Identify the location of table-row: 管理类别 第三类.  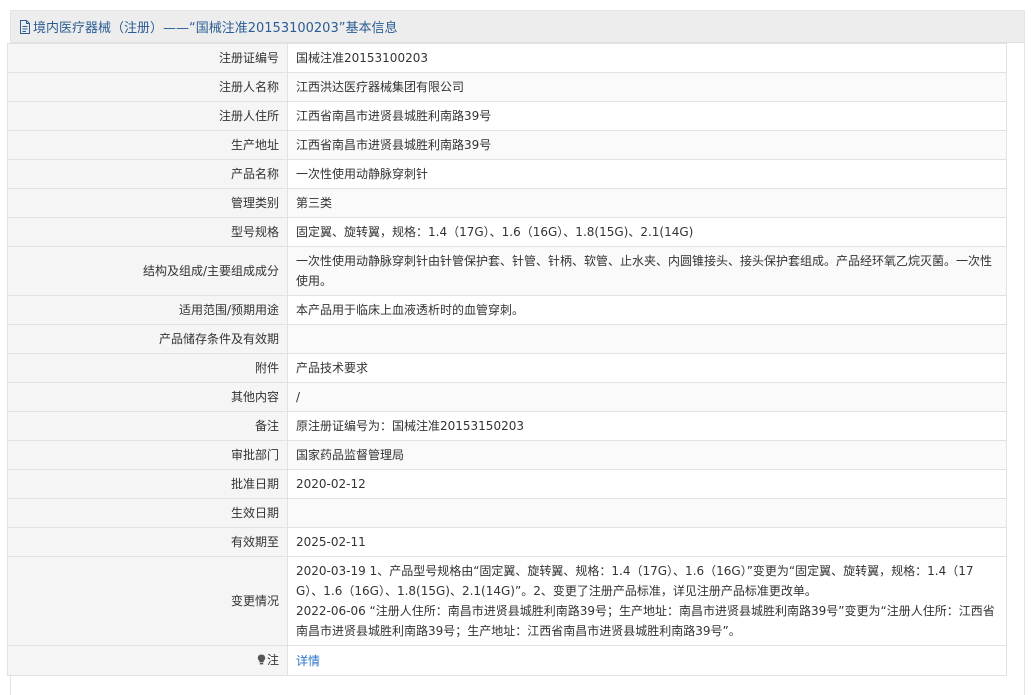
(507, 203).